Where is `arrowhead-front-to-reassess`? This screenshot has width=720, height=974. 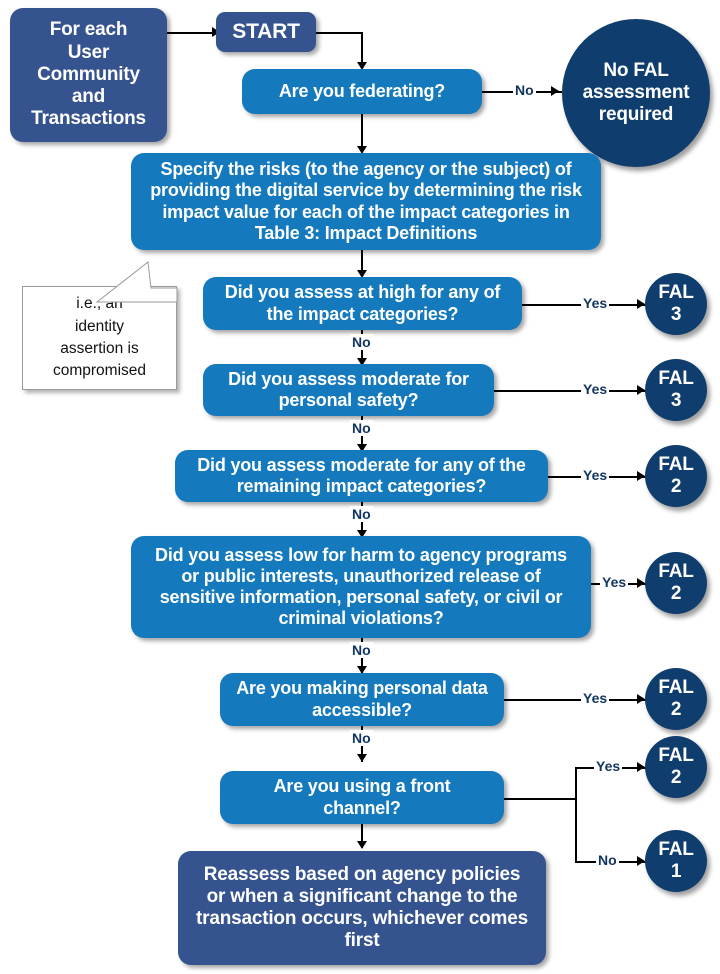
arrowhead-front-to-reassess is located at coordinates (362, 845).